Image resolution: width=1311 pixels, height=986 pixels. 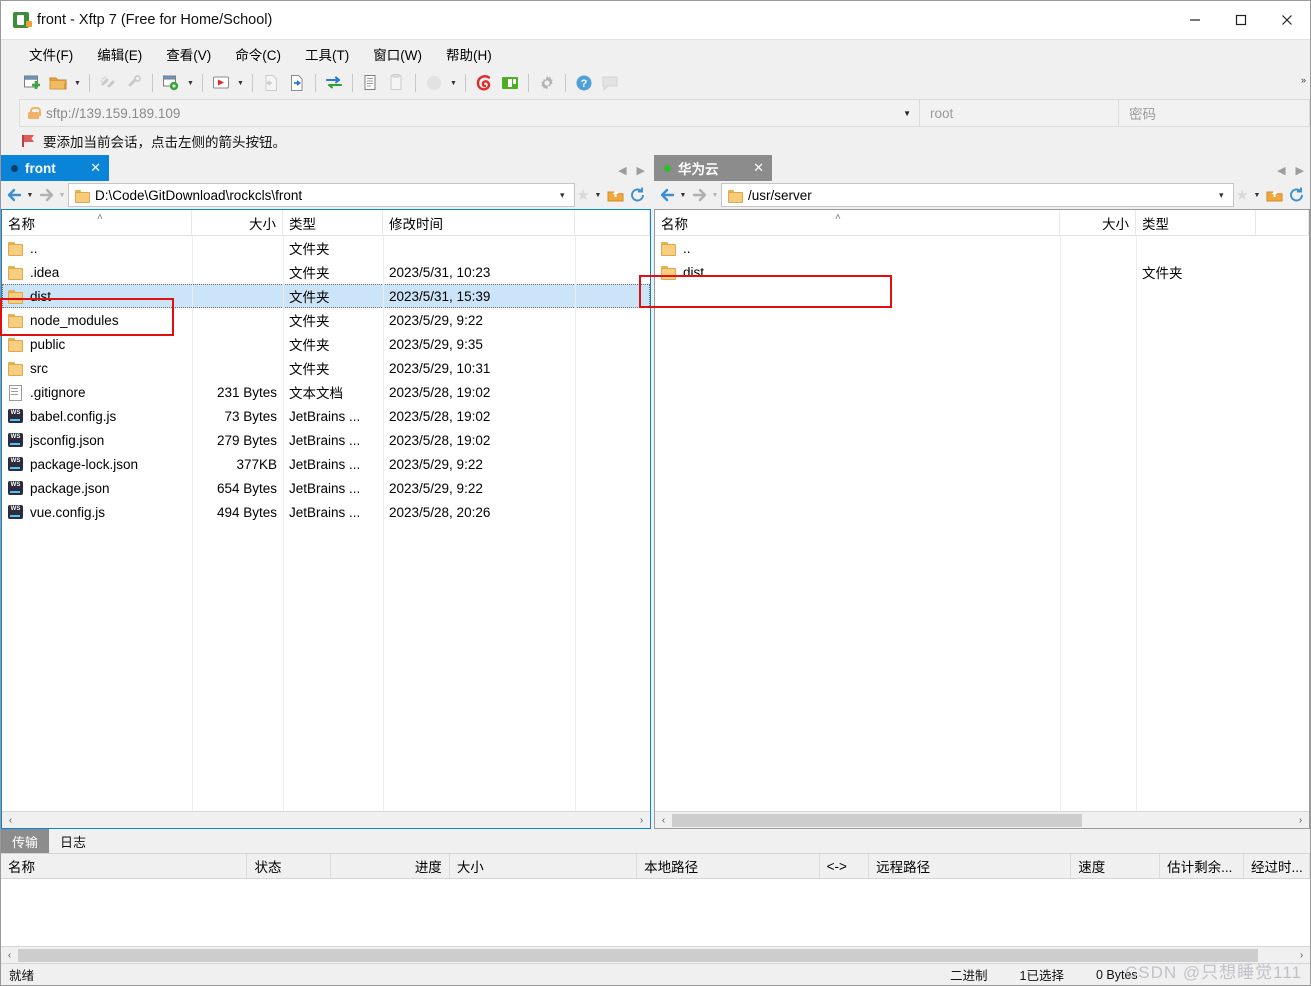 What do you see at coordinates (190, 83) in the screenshot?
I see `session-settings-dropdown-icon: ▼` at bounding box center [190, 83].